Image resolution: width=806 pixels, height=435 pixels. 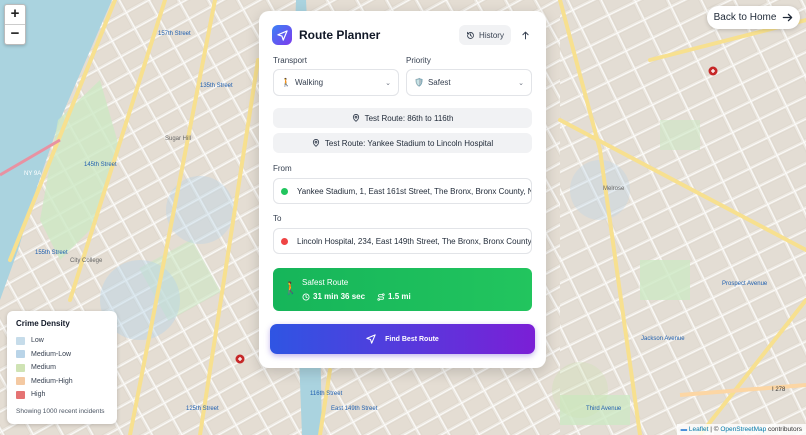 I want to click on map-label: Sugar Hill, so click(x=178, y=139).